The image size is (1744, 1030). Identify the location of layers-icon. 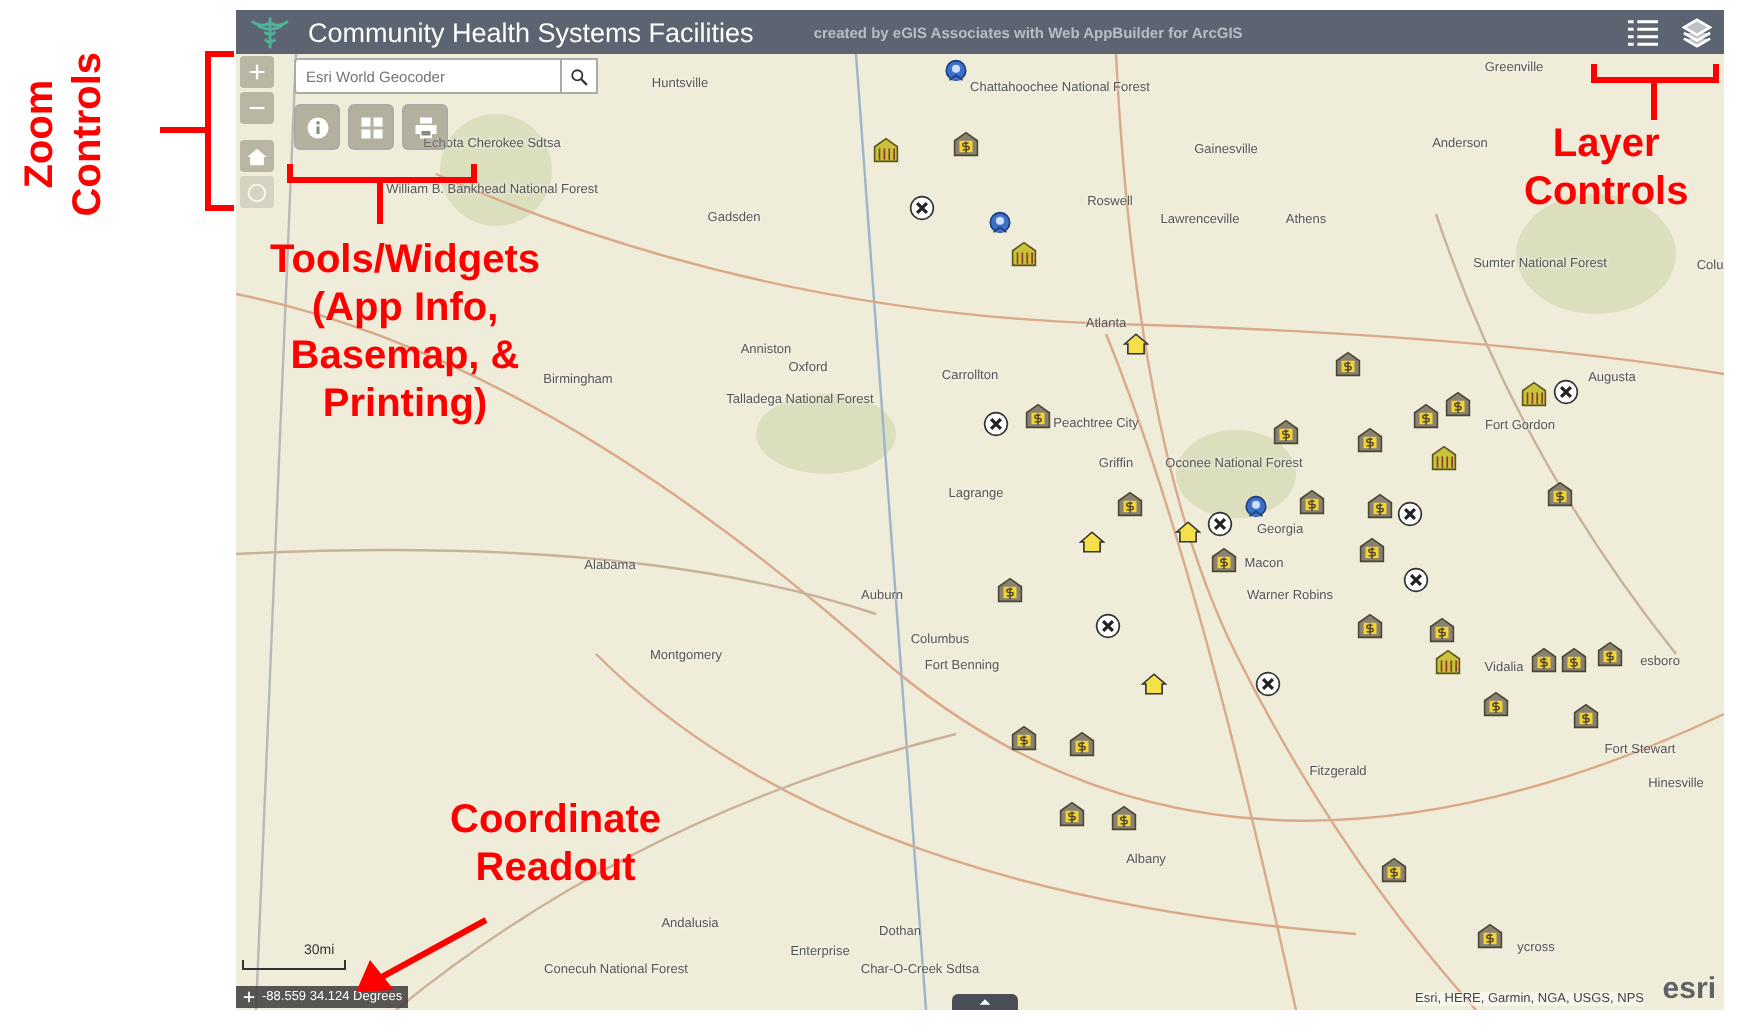
(1697, 32).